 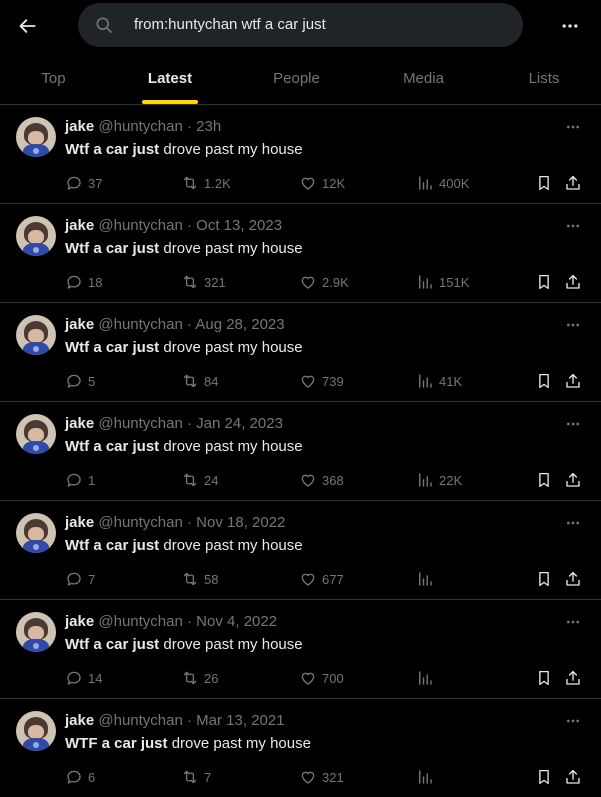 What do you see at coordinates (170, 78) in the screenshot?
I see `tab-latest: Latest` at bounding box center [170, 78].